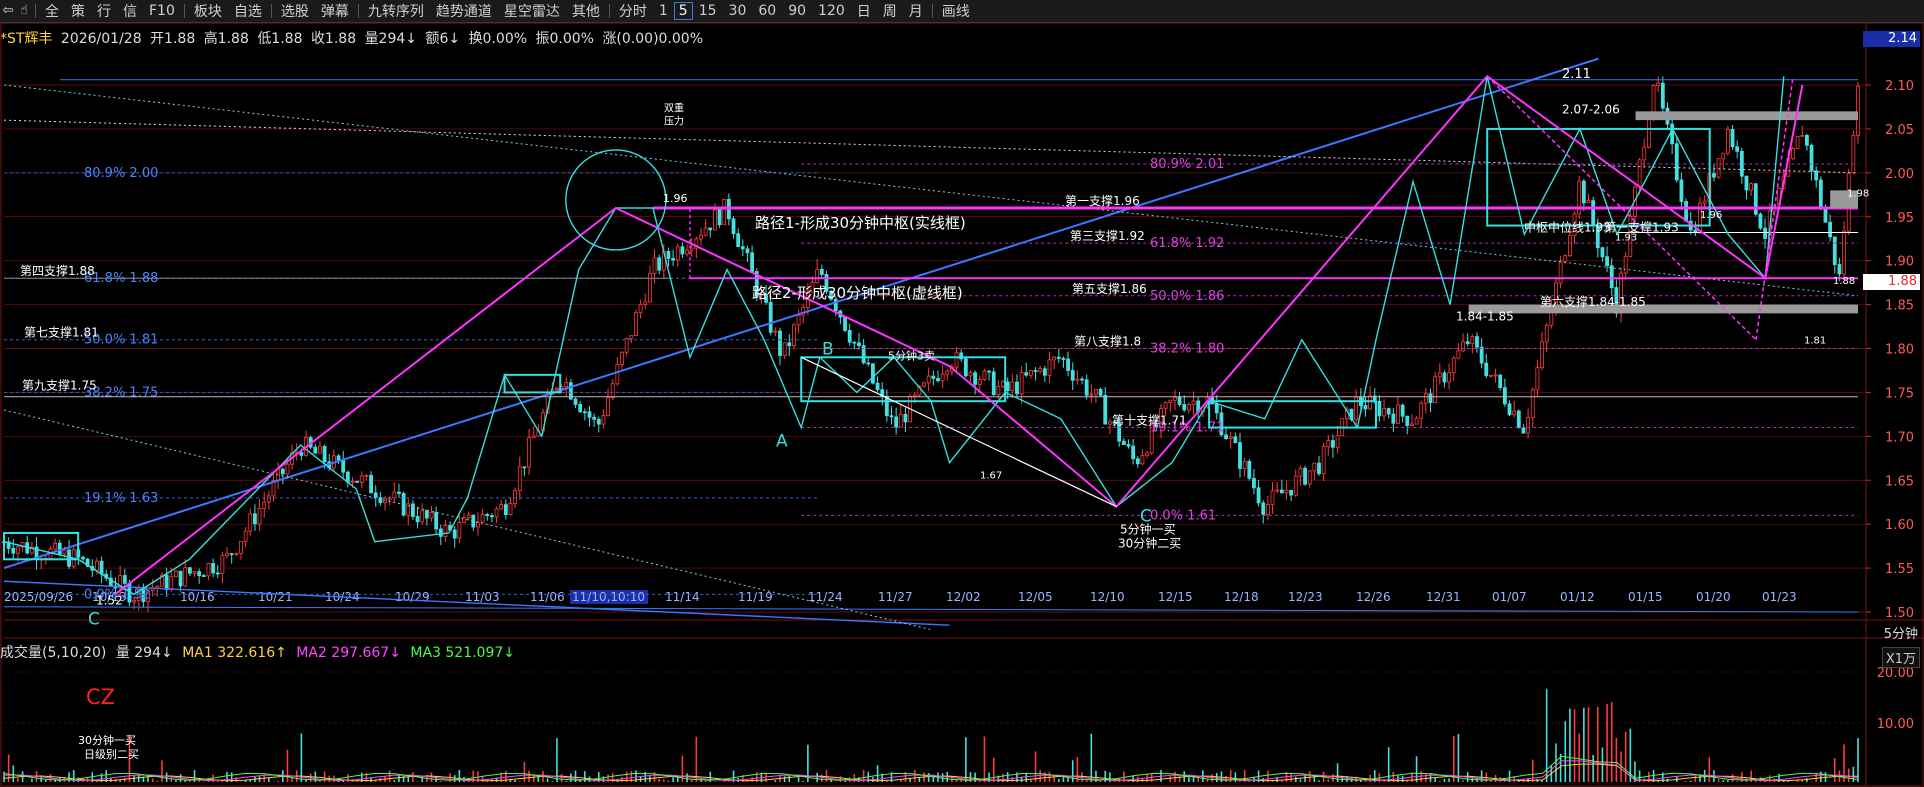  Describe the element at coordinates (295, 11) in the screenshot. I see `toolbar-item-7: 选股` at that location.